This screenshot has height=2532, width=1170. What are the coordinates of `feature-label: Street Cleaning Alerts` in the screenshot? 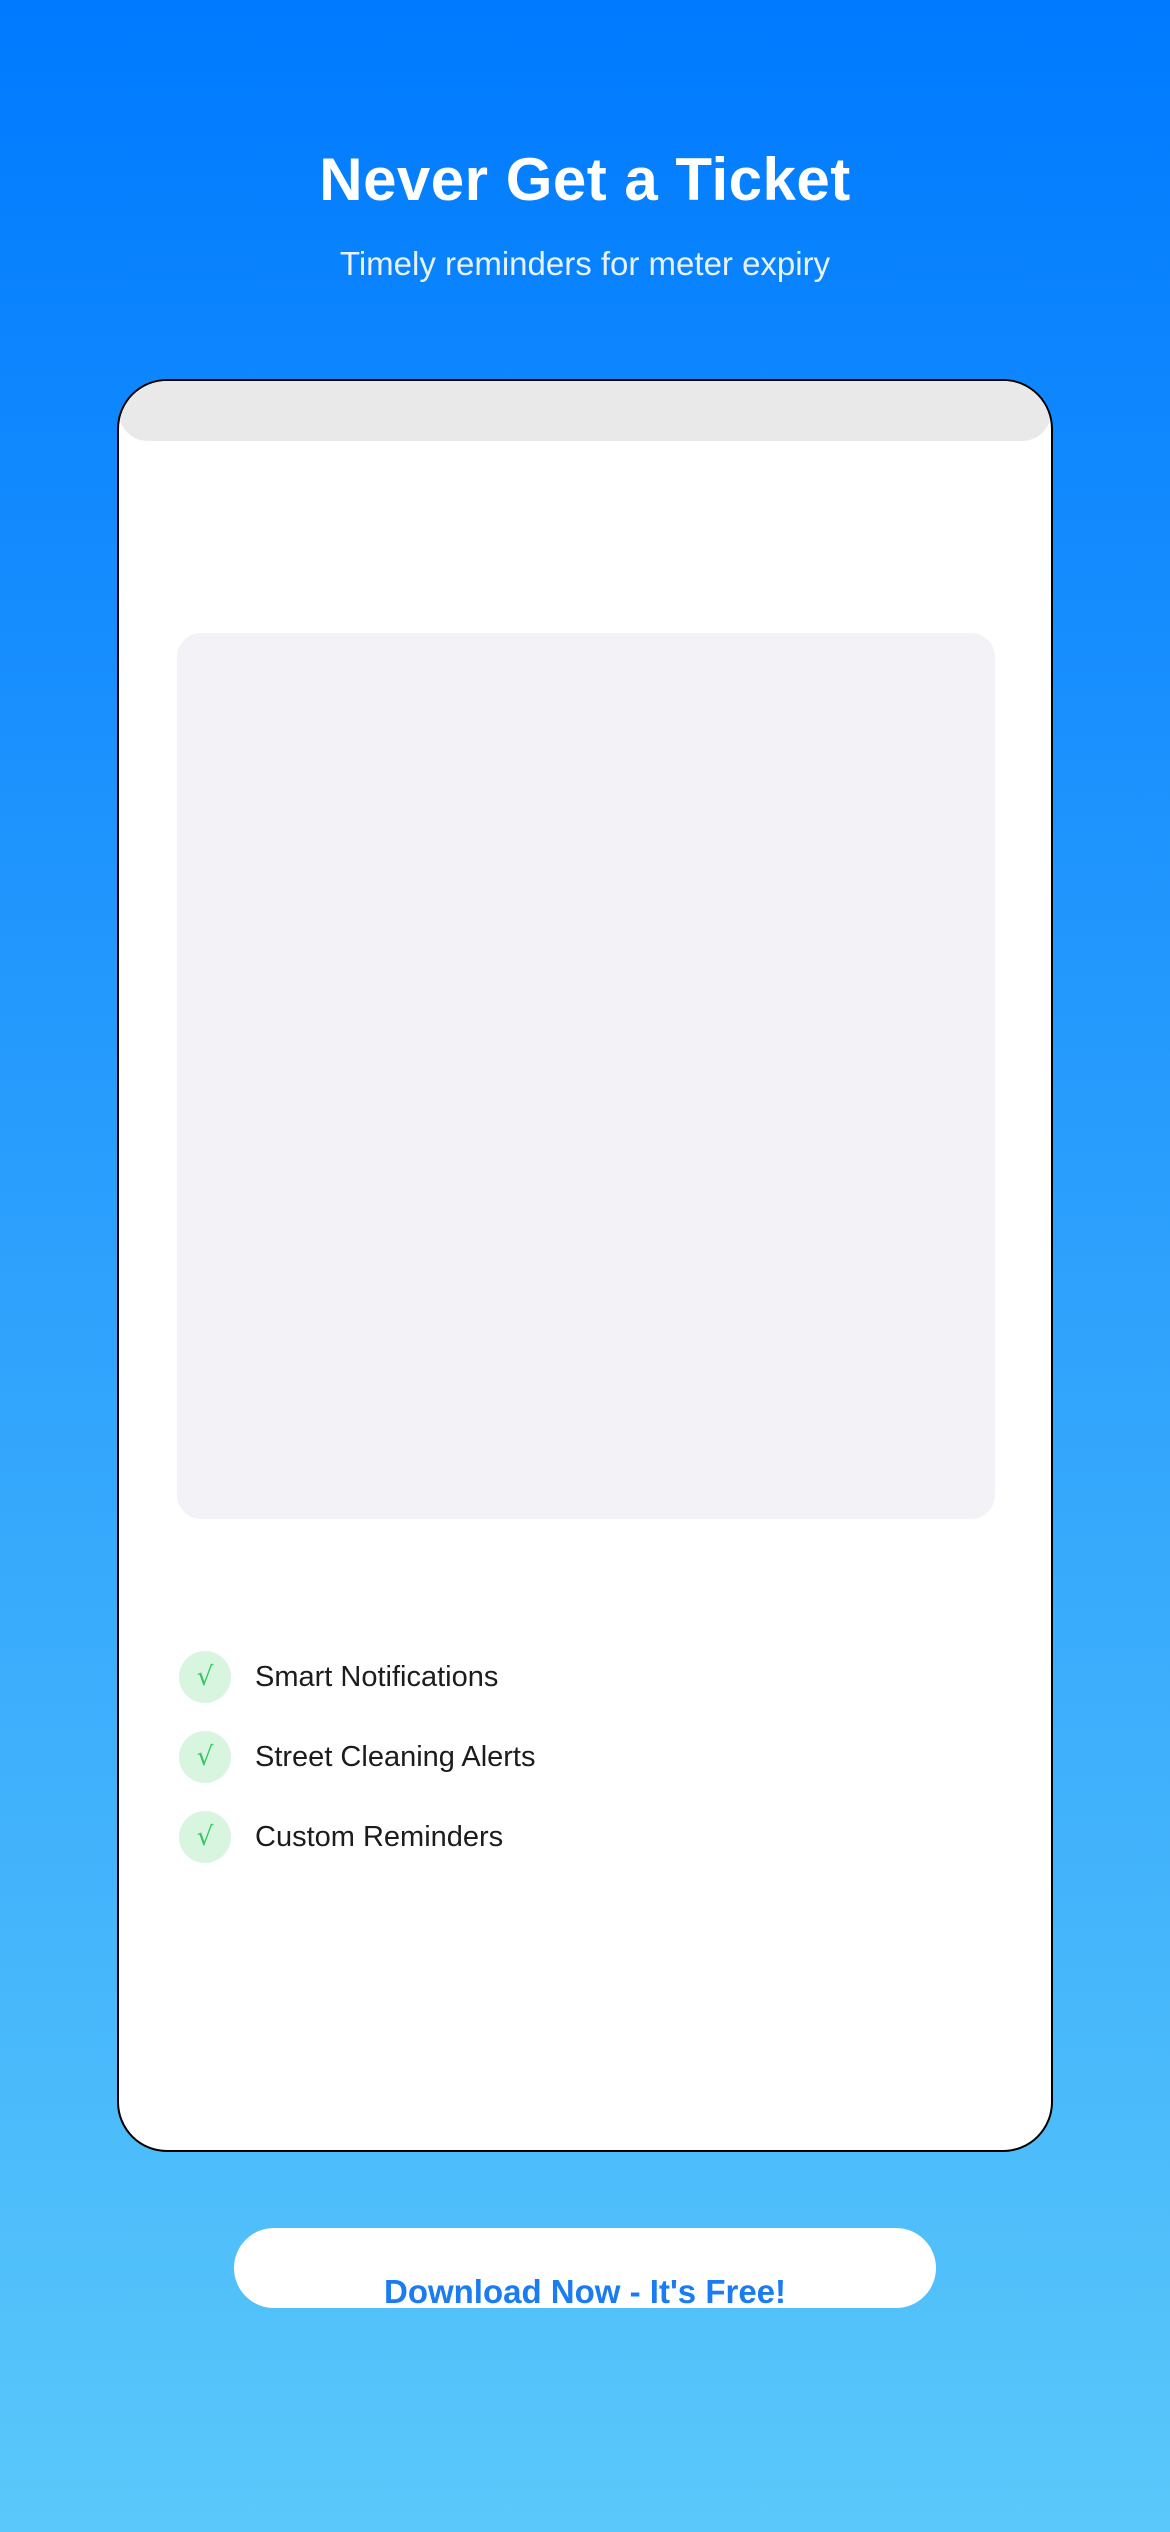 It's located at (395, 1756).